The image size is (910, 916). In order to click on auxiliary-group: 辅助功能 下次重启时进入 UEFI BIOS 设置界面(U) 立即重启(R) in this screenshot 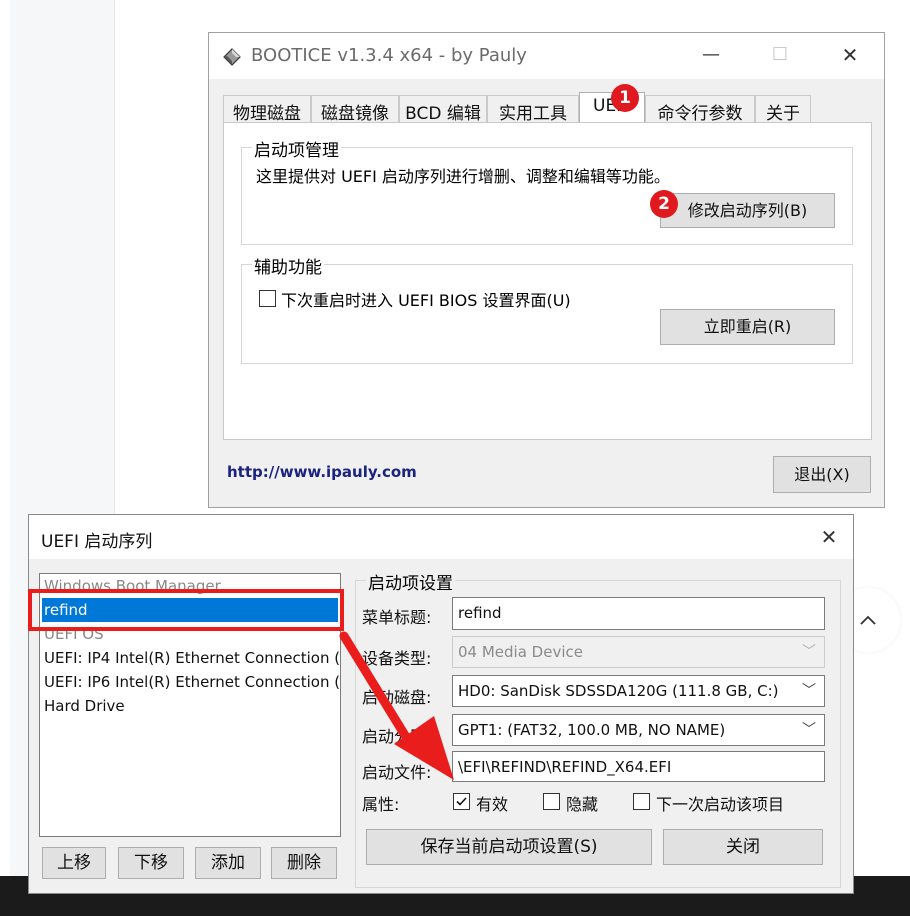, I will do `click(547, 308)`.